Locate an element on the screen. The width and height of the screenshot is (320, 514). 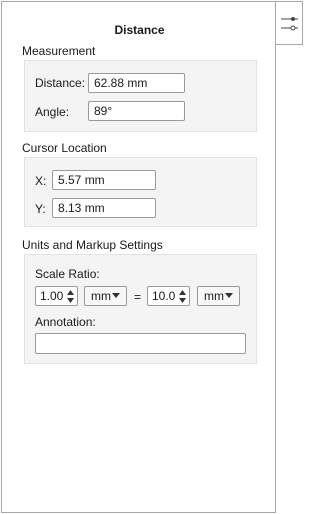
x-field: 5.57 mm is located at coordinates (104, 180).